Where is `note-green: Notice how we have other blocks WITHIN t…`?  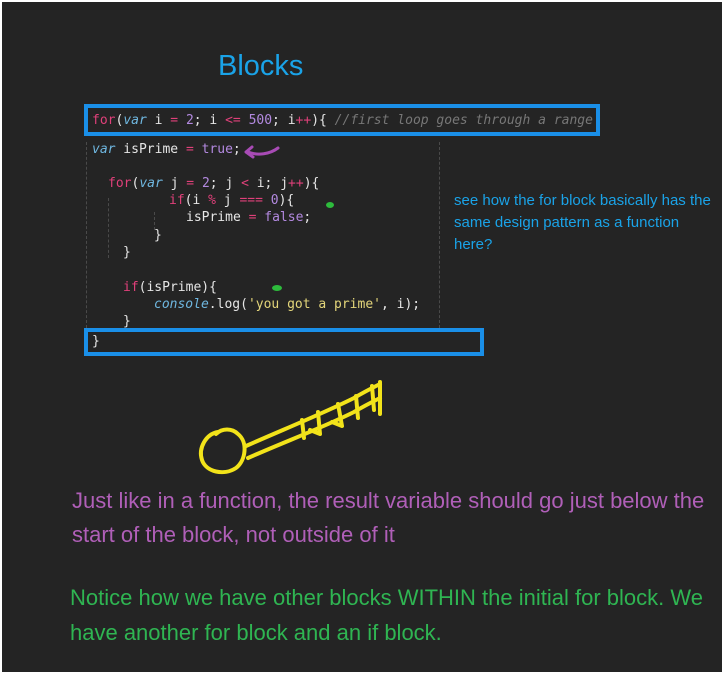
note-green: Notice how we have other blocks WITHIN t… is located at coordinates (386, 615).